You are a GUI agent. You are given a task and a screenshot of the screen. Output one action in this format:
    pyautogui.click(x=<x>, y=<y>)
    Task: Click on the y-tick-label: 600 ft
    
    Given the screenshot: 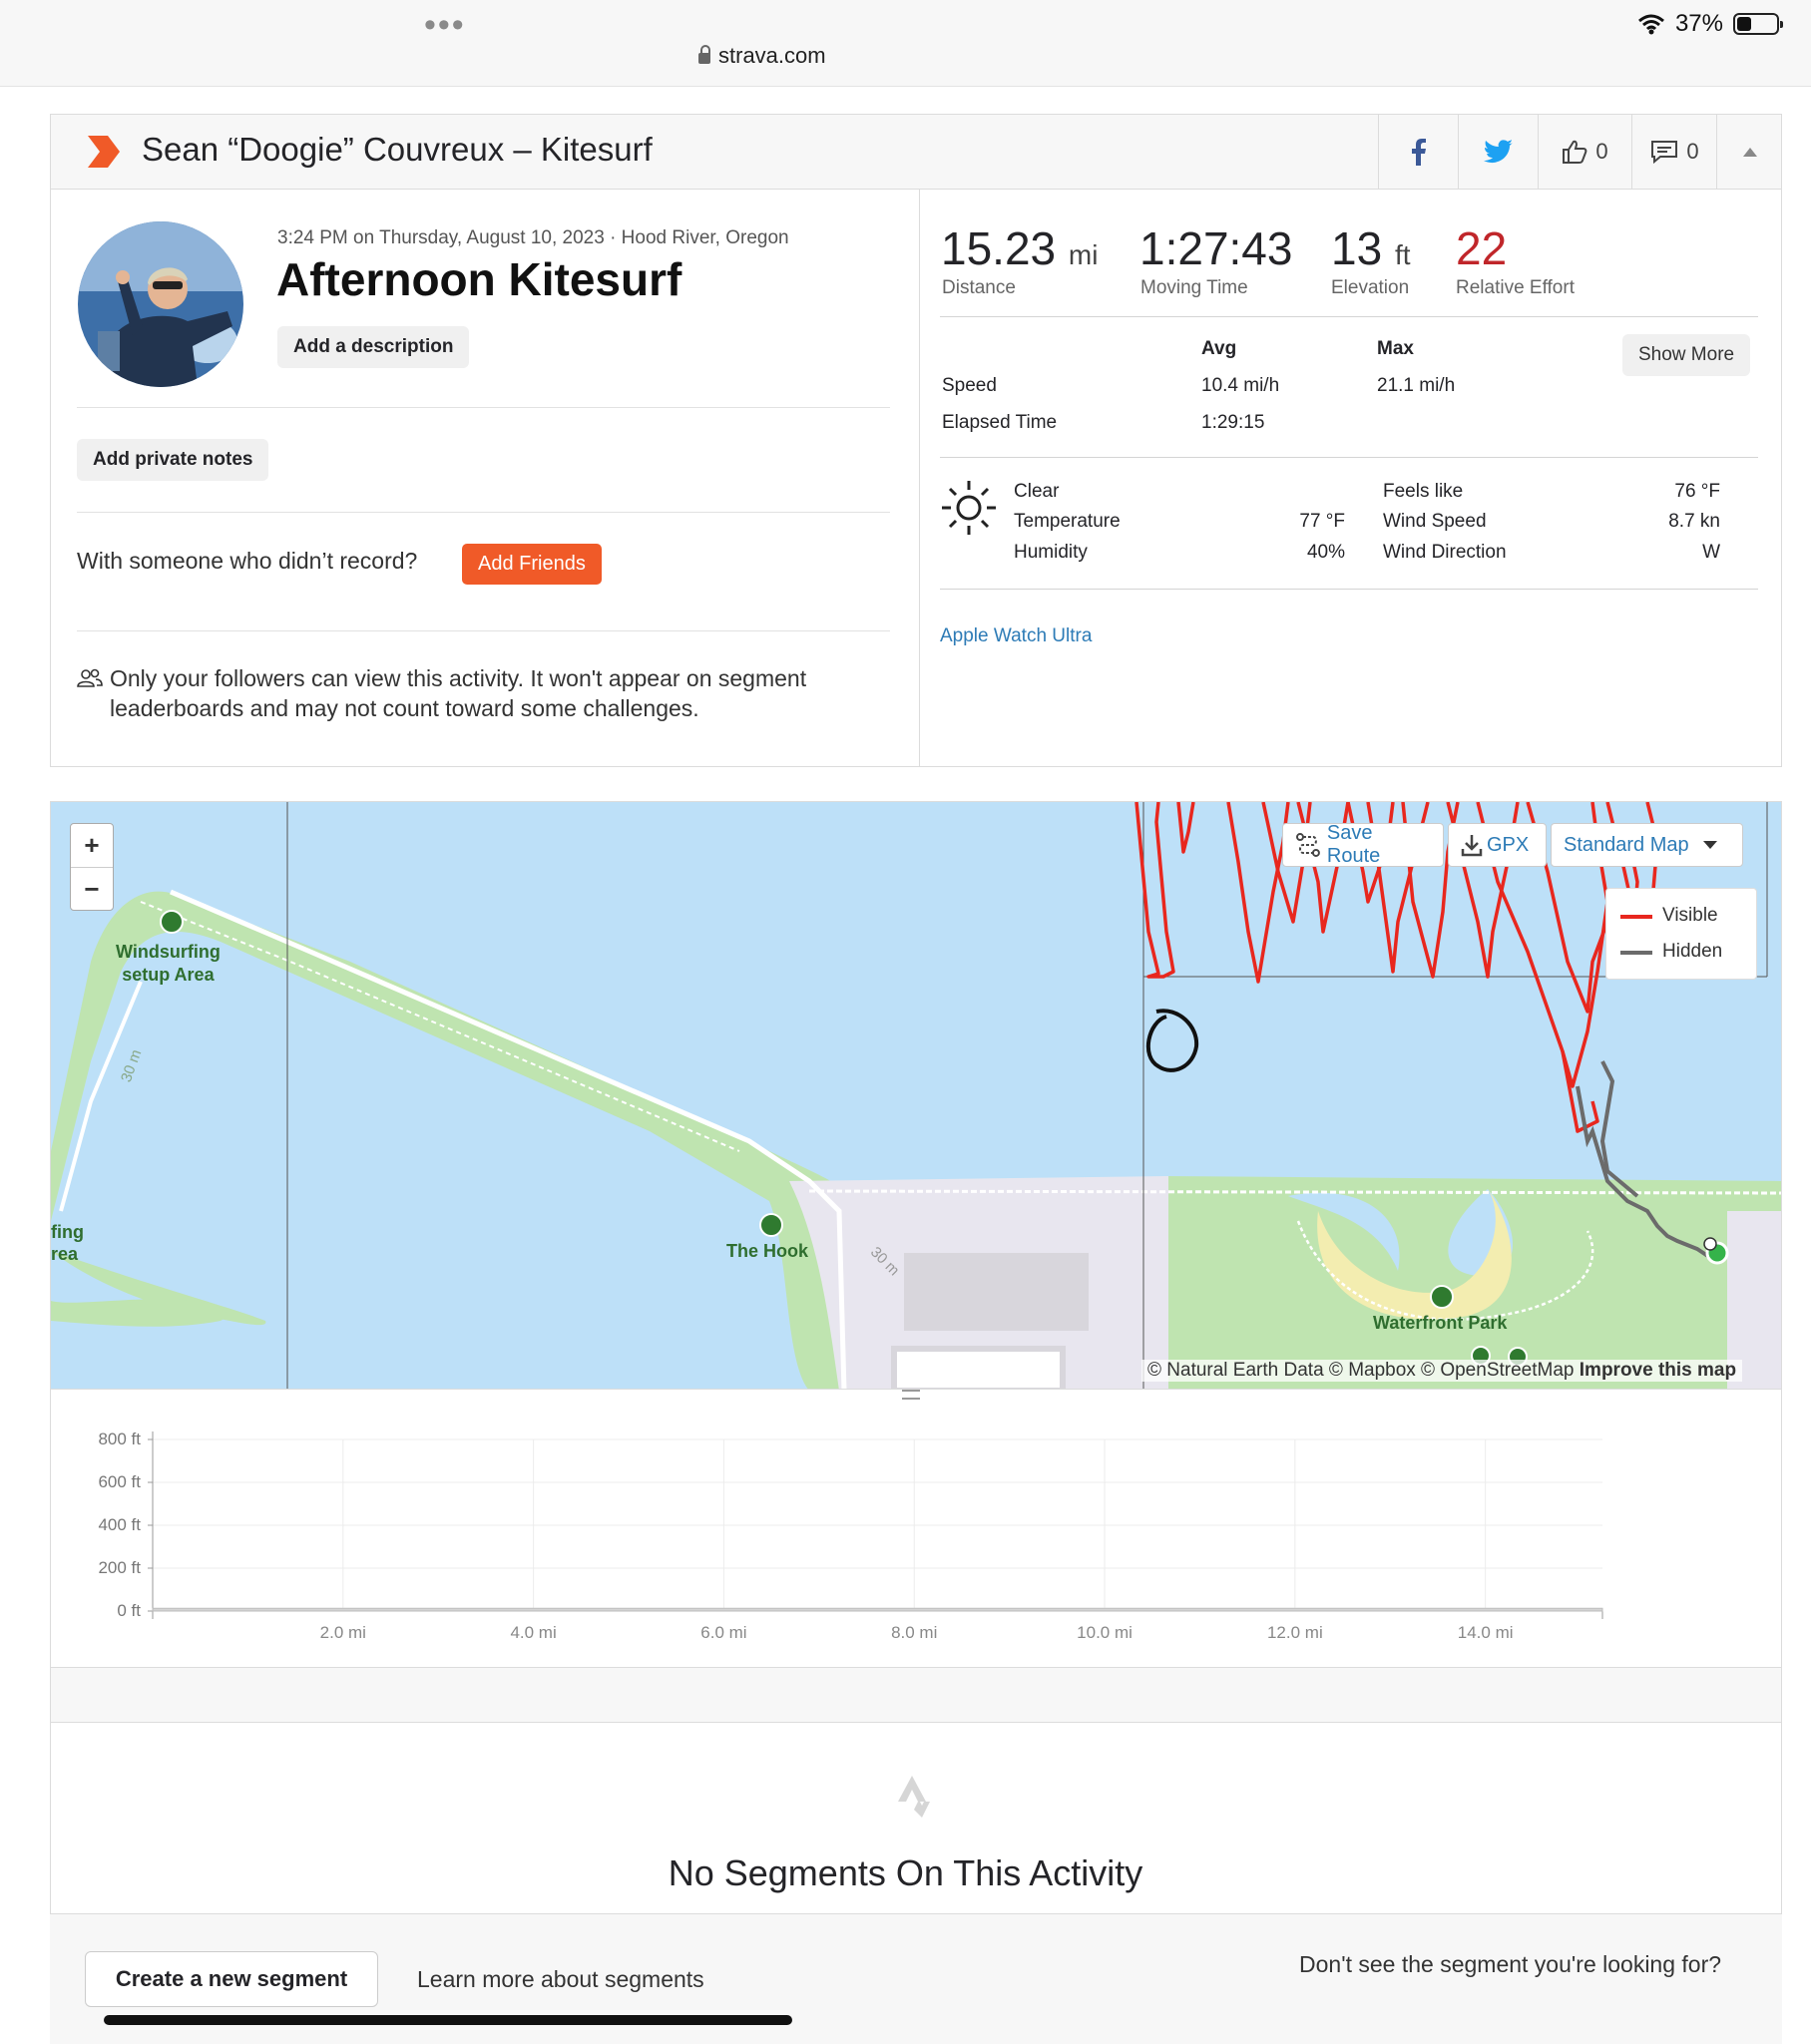 What is the action you would take?
    pyautogui.click(x=119, y=1481)
    